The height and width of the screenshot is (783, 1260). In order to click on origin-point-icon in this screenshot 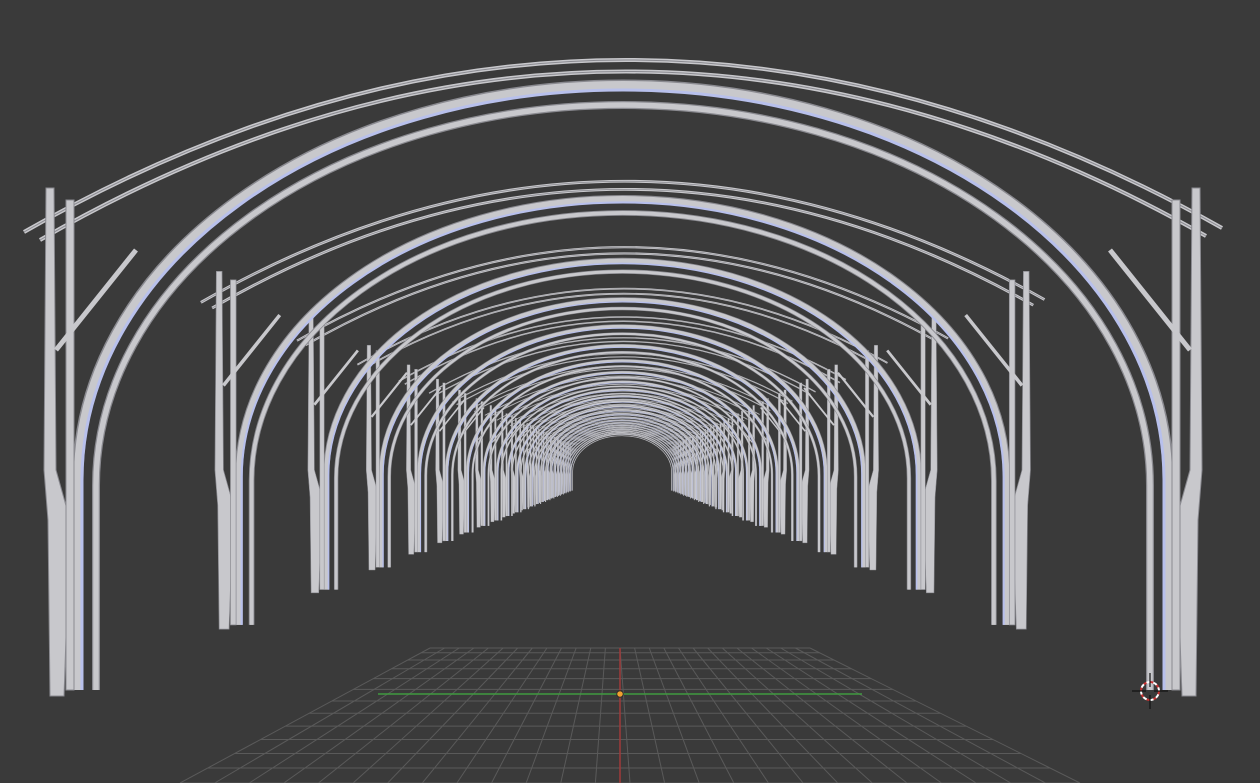, I will do `click(620, 694)`.